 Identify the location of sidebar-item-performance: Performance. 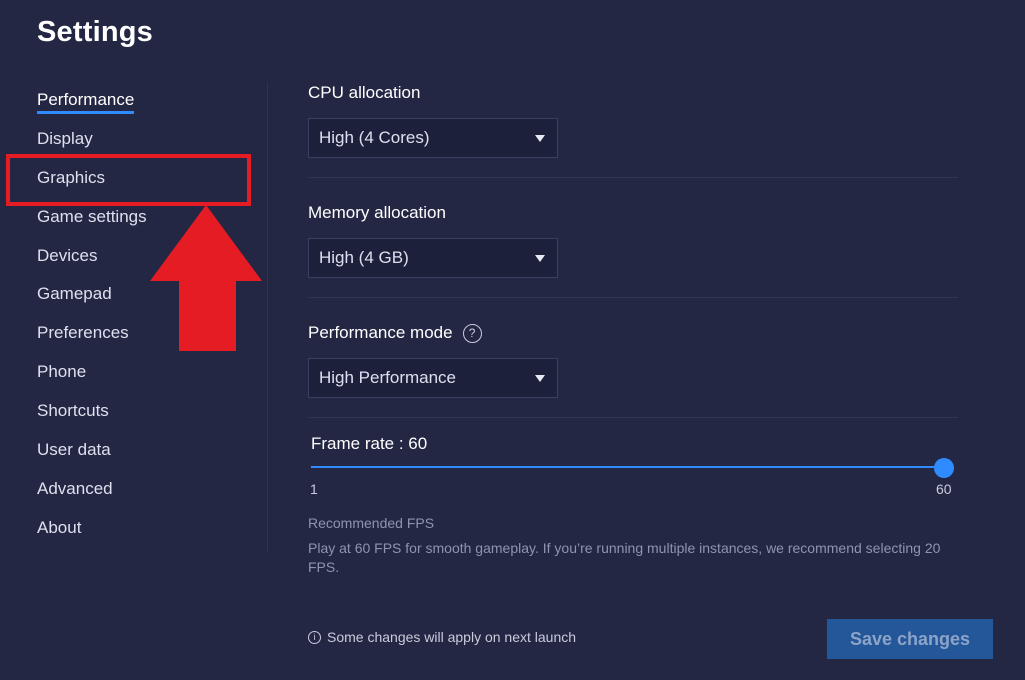
(137, 107).